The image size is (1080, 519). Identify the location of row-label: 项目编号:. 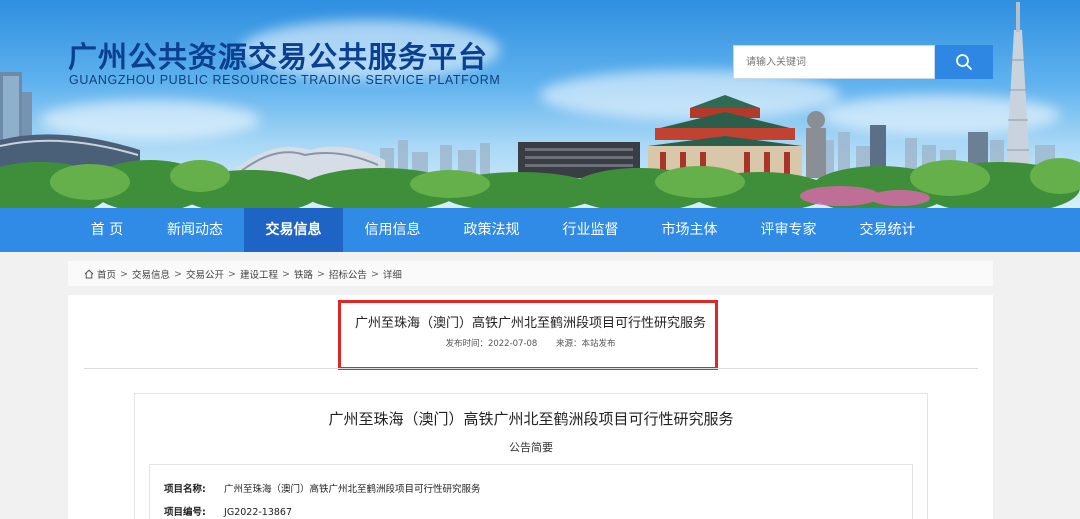
(185, 512).